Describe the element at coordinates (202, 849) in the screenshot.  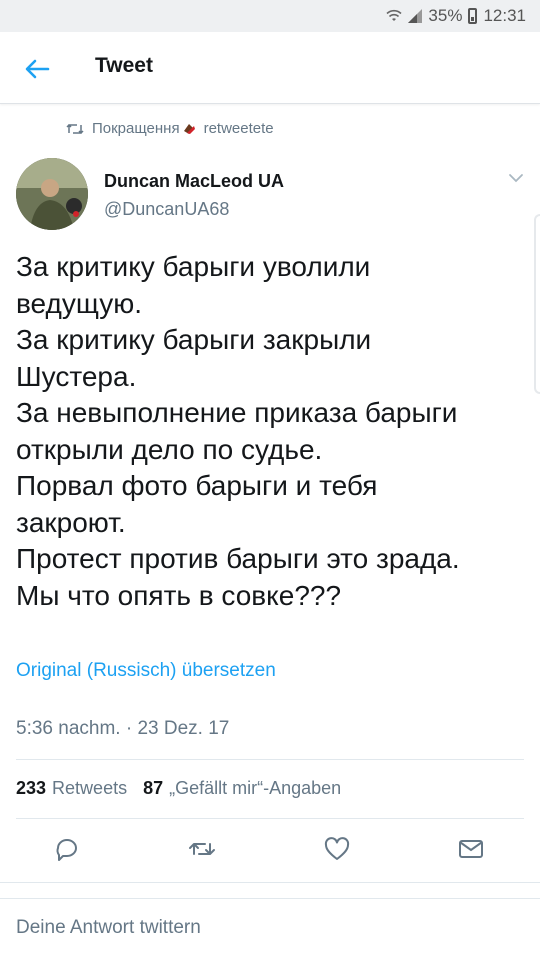
I see `retweet-icon` at that location.